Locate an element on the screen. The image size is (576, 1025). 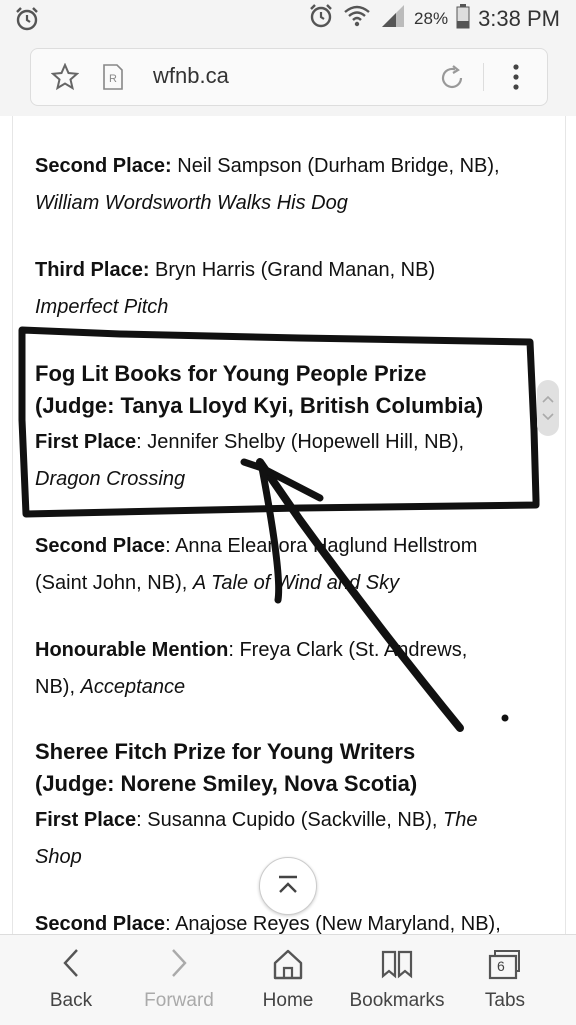
battery-icon is located at coordinates (463, 19).